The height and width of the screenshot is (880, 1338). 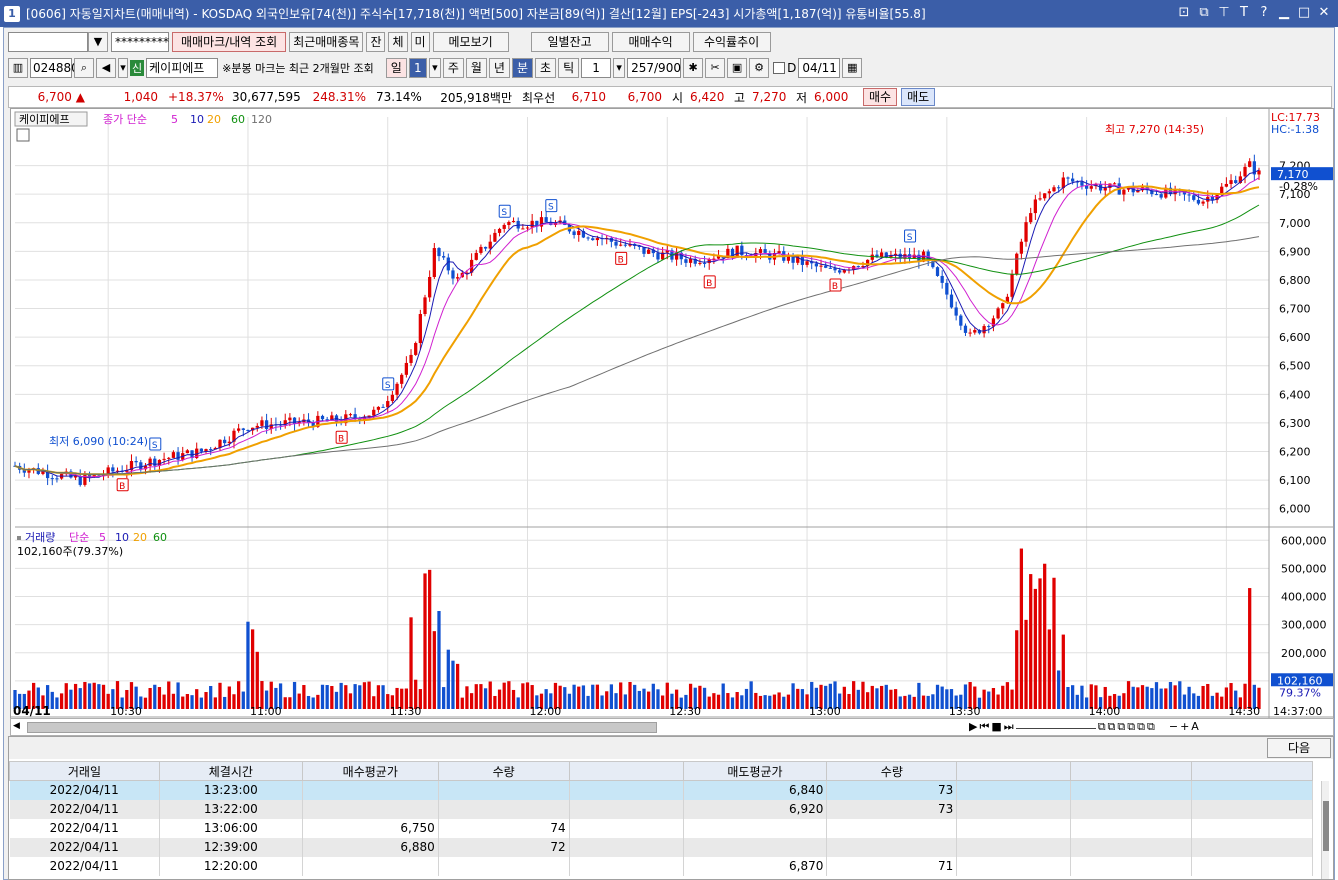 I want to click on font-size-icon: A, so click(x=1195, y=727).